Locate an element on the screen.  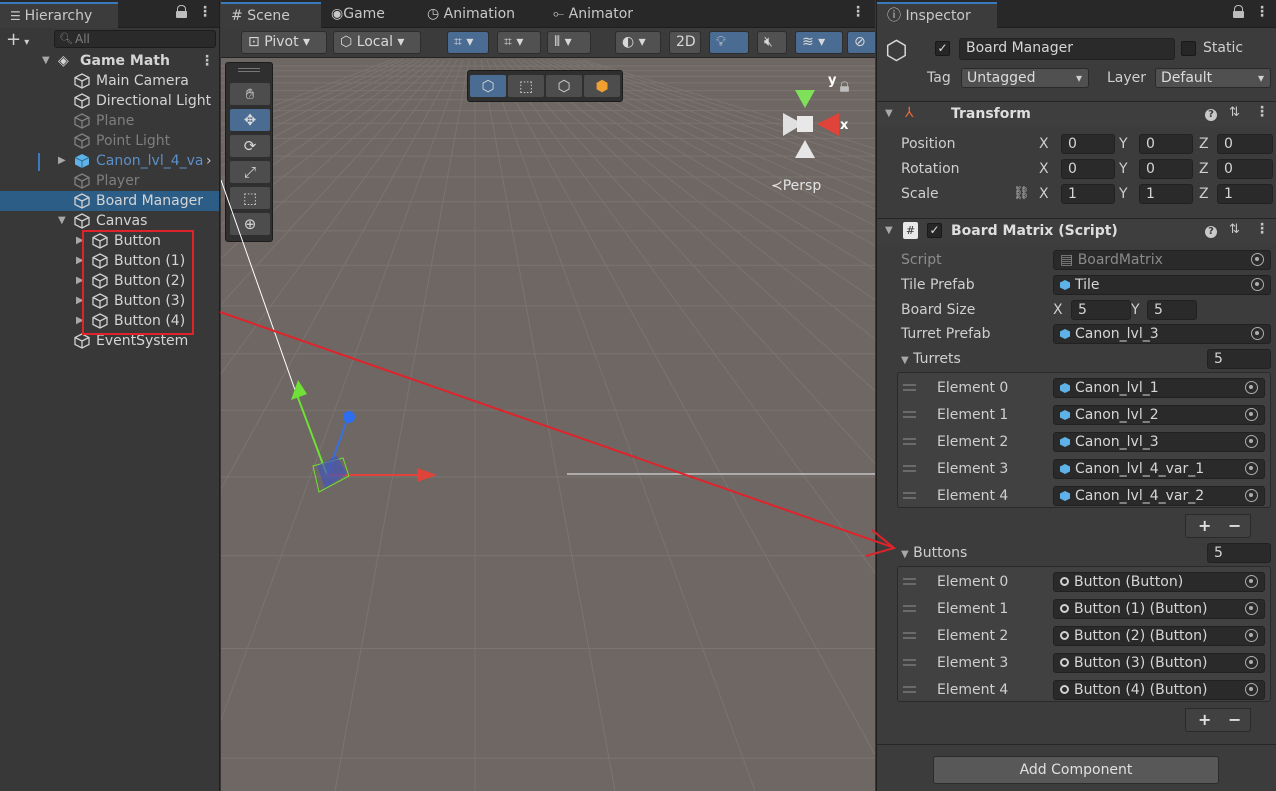
z-axis-handle-icon is located at coordinates (349, 417).